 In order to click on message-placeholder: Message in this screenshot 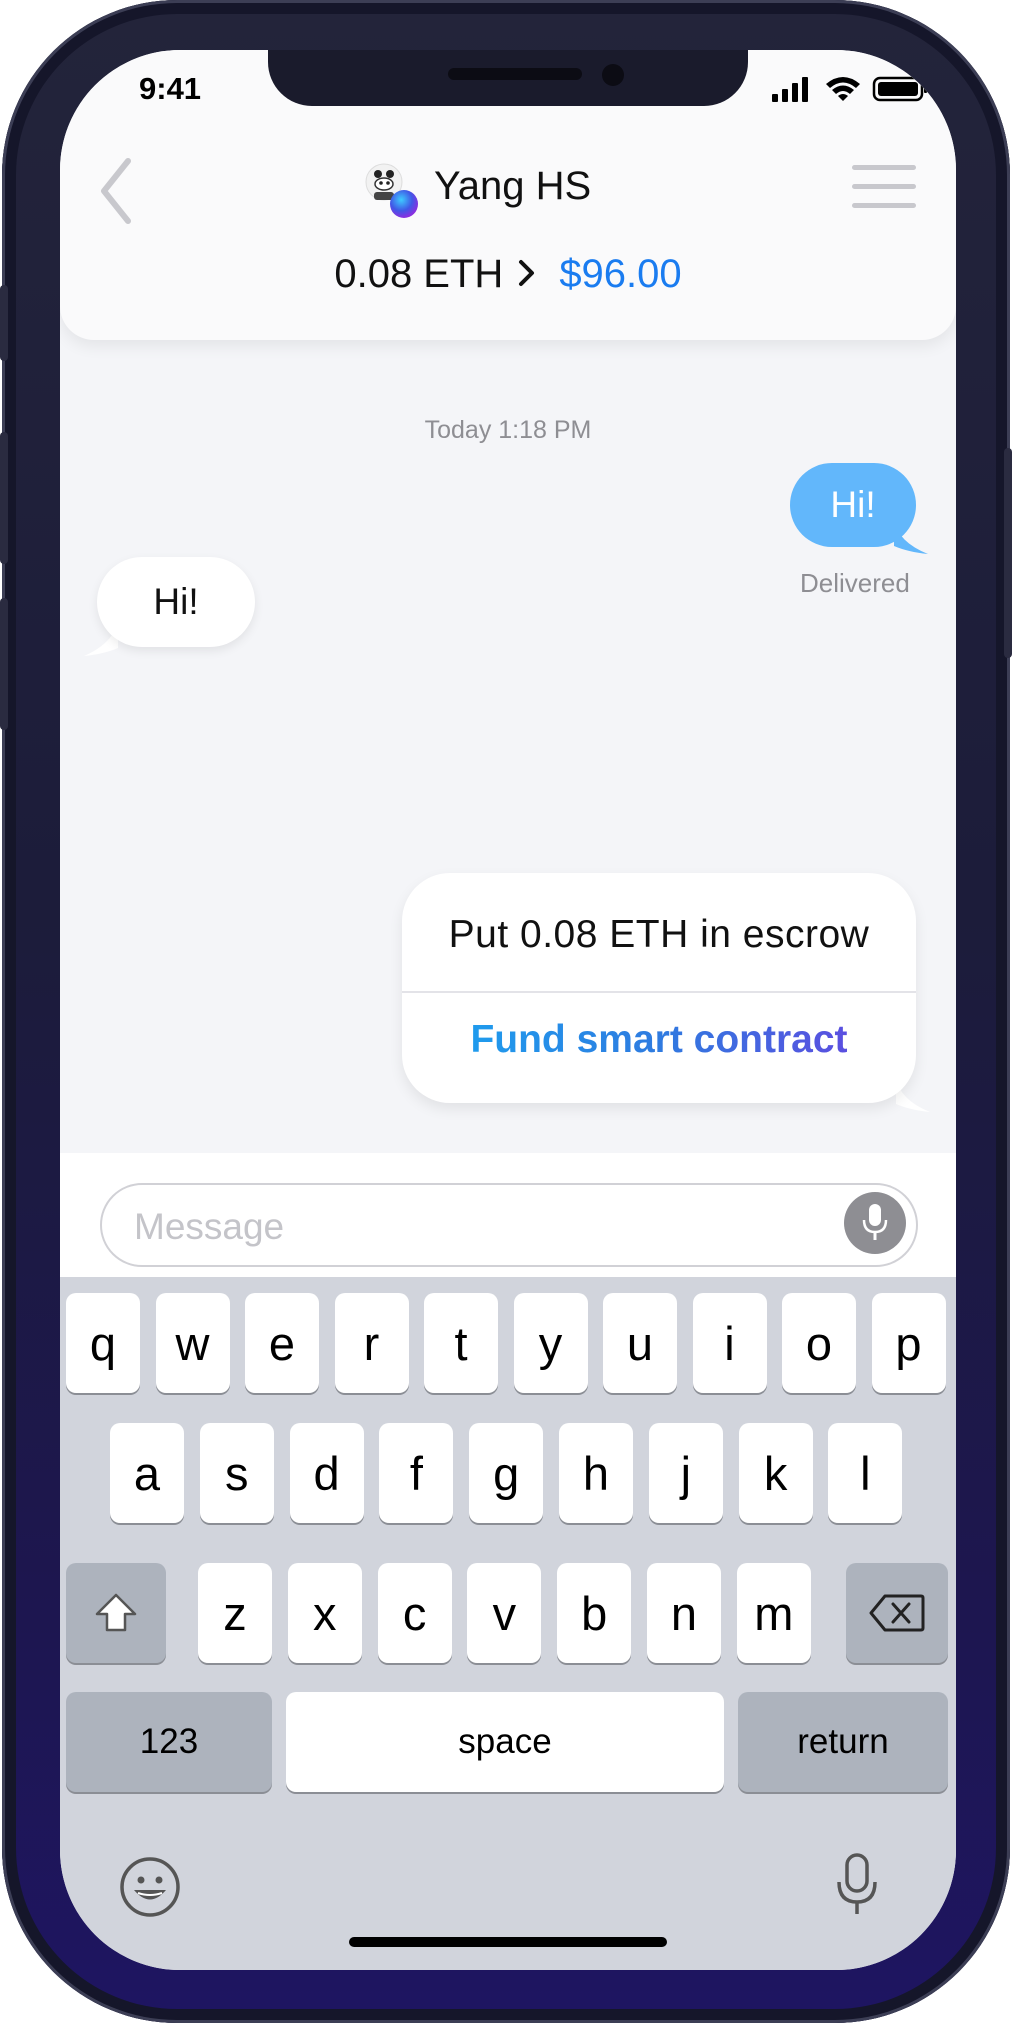, I will do `click(209, 1226)`.